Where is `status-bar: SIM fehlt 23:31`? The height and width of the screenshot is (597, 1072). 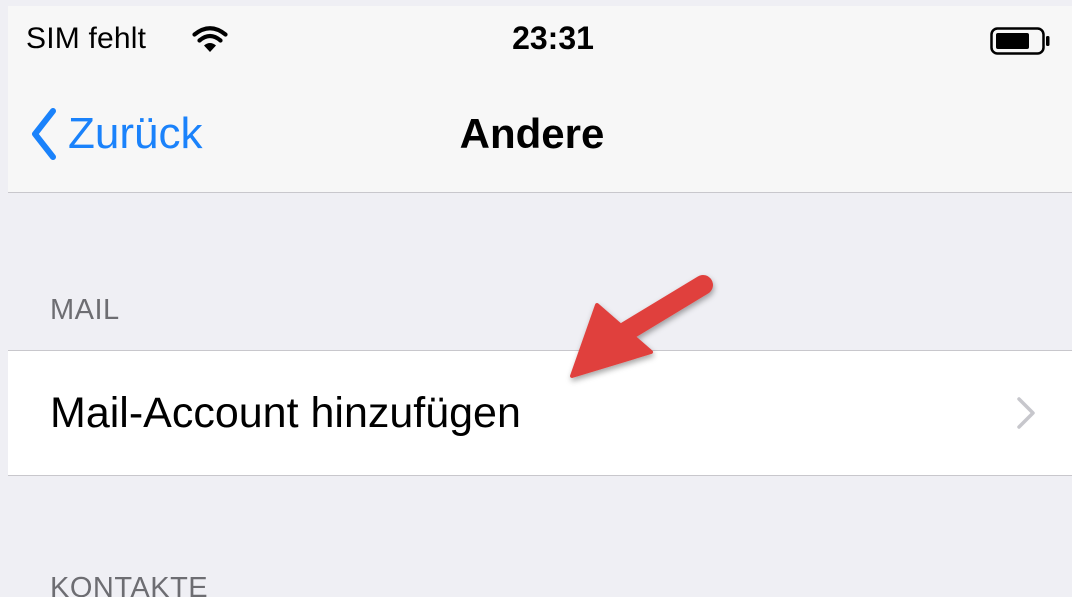
status-bar: SIM fehlt 23:31 is located at coordinates (540, 39).